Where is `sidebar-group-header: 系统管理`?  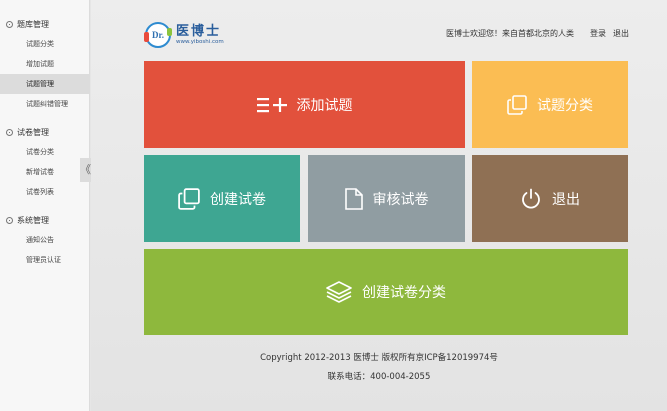
sidebar-group-header: 系统管理 is located at coordinates (44, 220).